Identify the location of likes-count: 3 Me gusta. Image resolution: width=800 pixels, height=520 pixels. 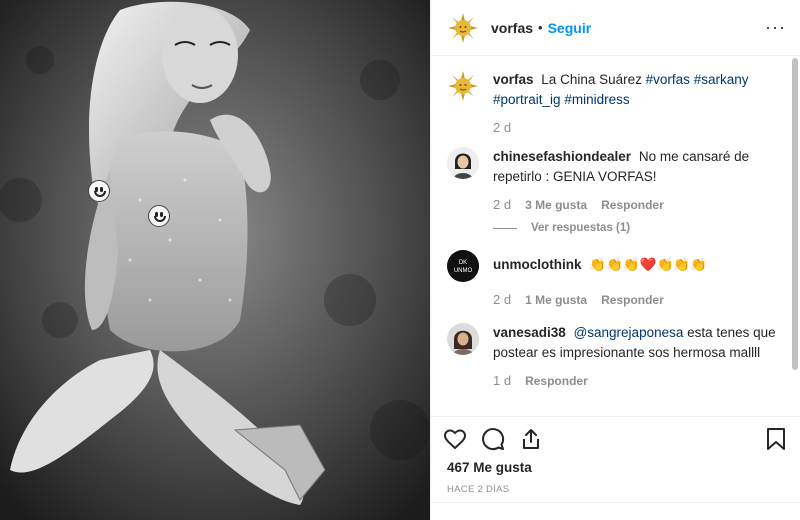
(556, 205).